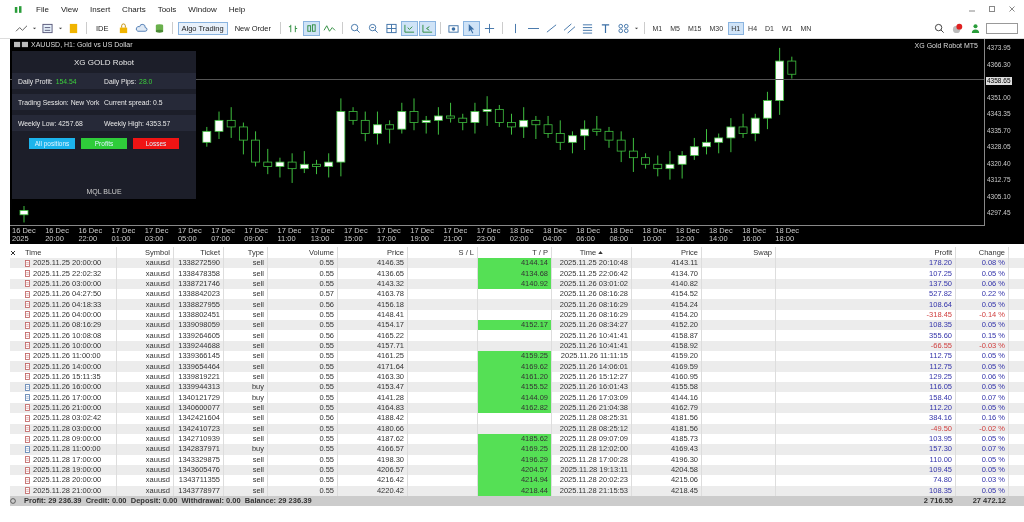  What do you see at coordinates (237, 9) in the screenshot?
I see `menu-item: Help` at bounding box center [237, 9].